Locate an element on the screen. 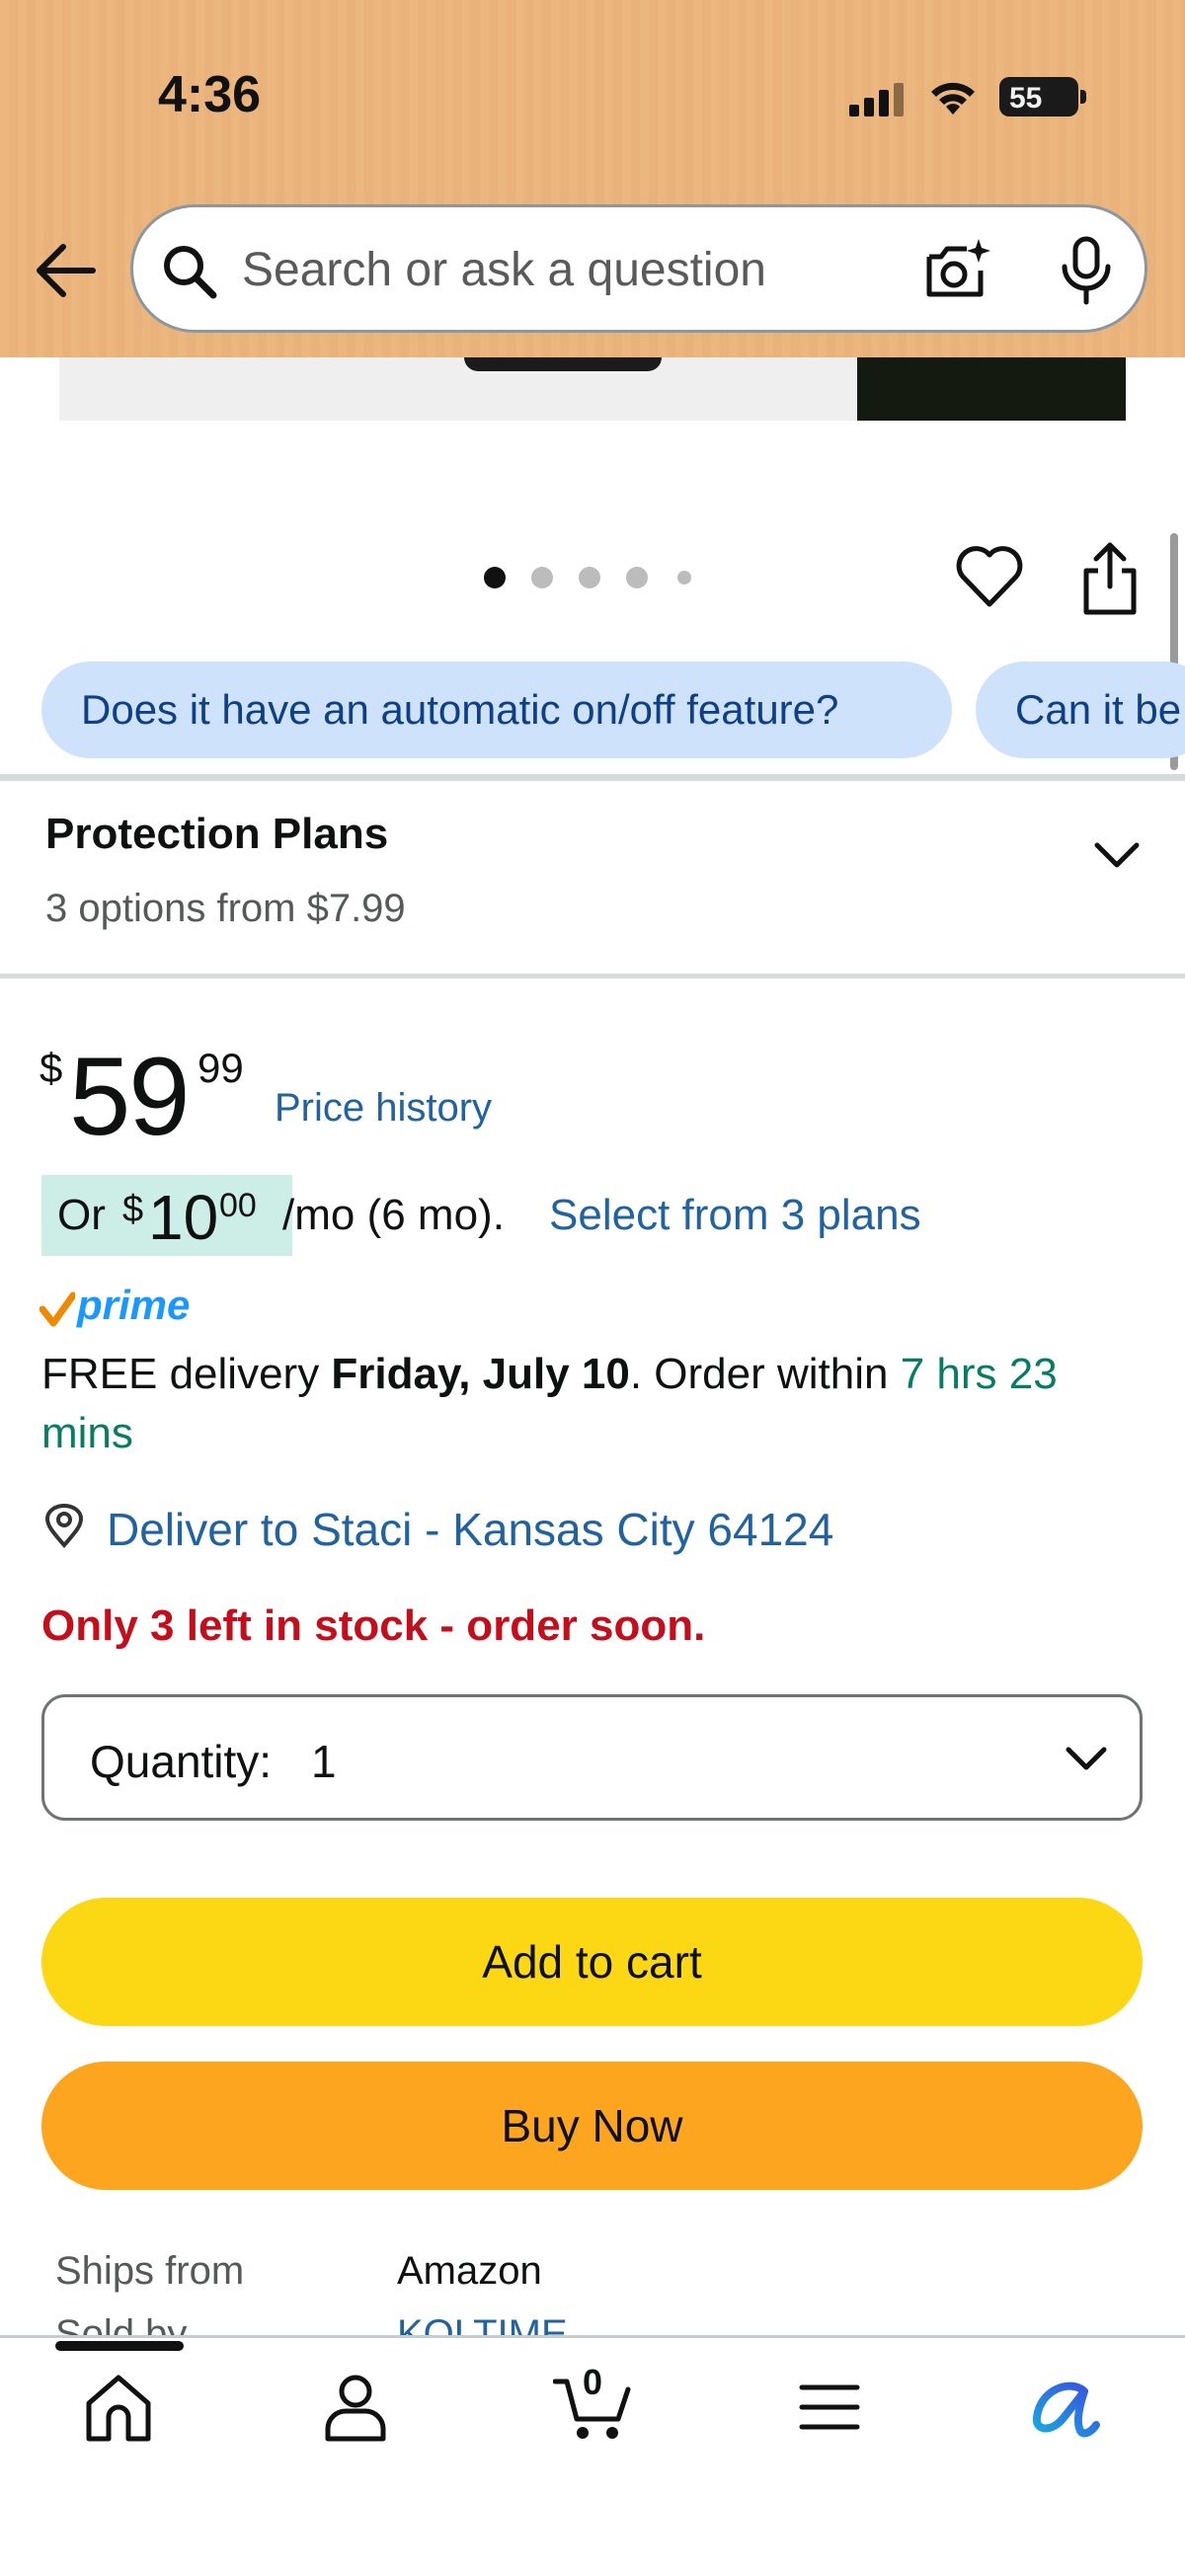  search-icon is located at coordinates (191, 272).